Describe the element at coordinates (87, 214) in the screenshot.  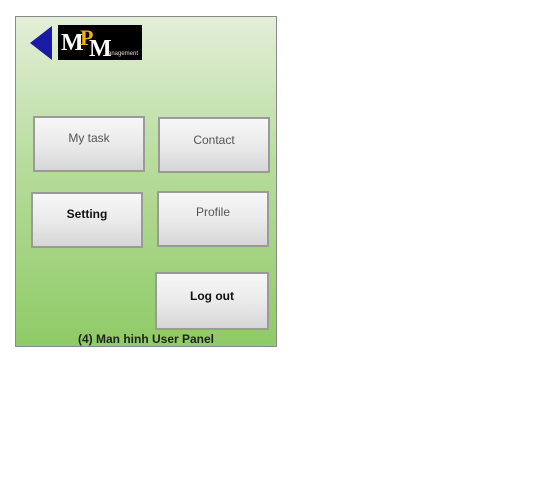
I see `setting-label: Setting` at that location.